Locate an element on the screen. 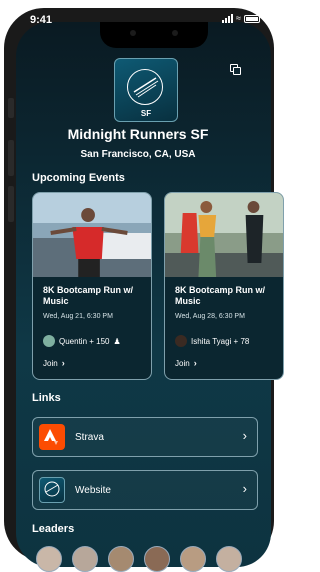 The width and height of the screenshot is (320, 572). event-attendees: Ishita Tyagi + 78 is located at coordinates (212, 341).